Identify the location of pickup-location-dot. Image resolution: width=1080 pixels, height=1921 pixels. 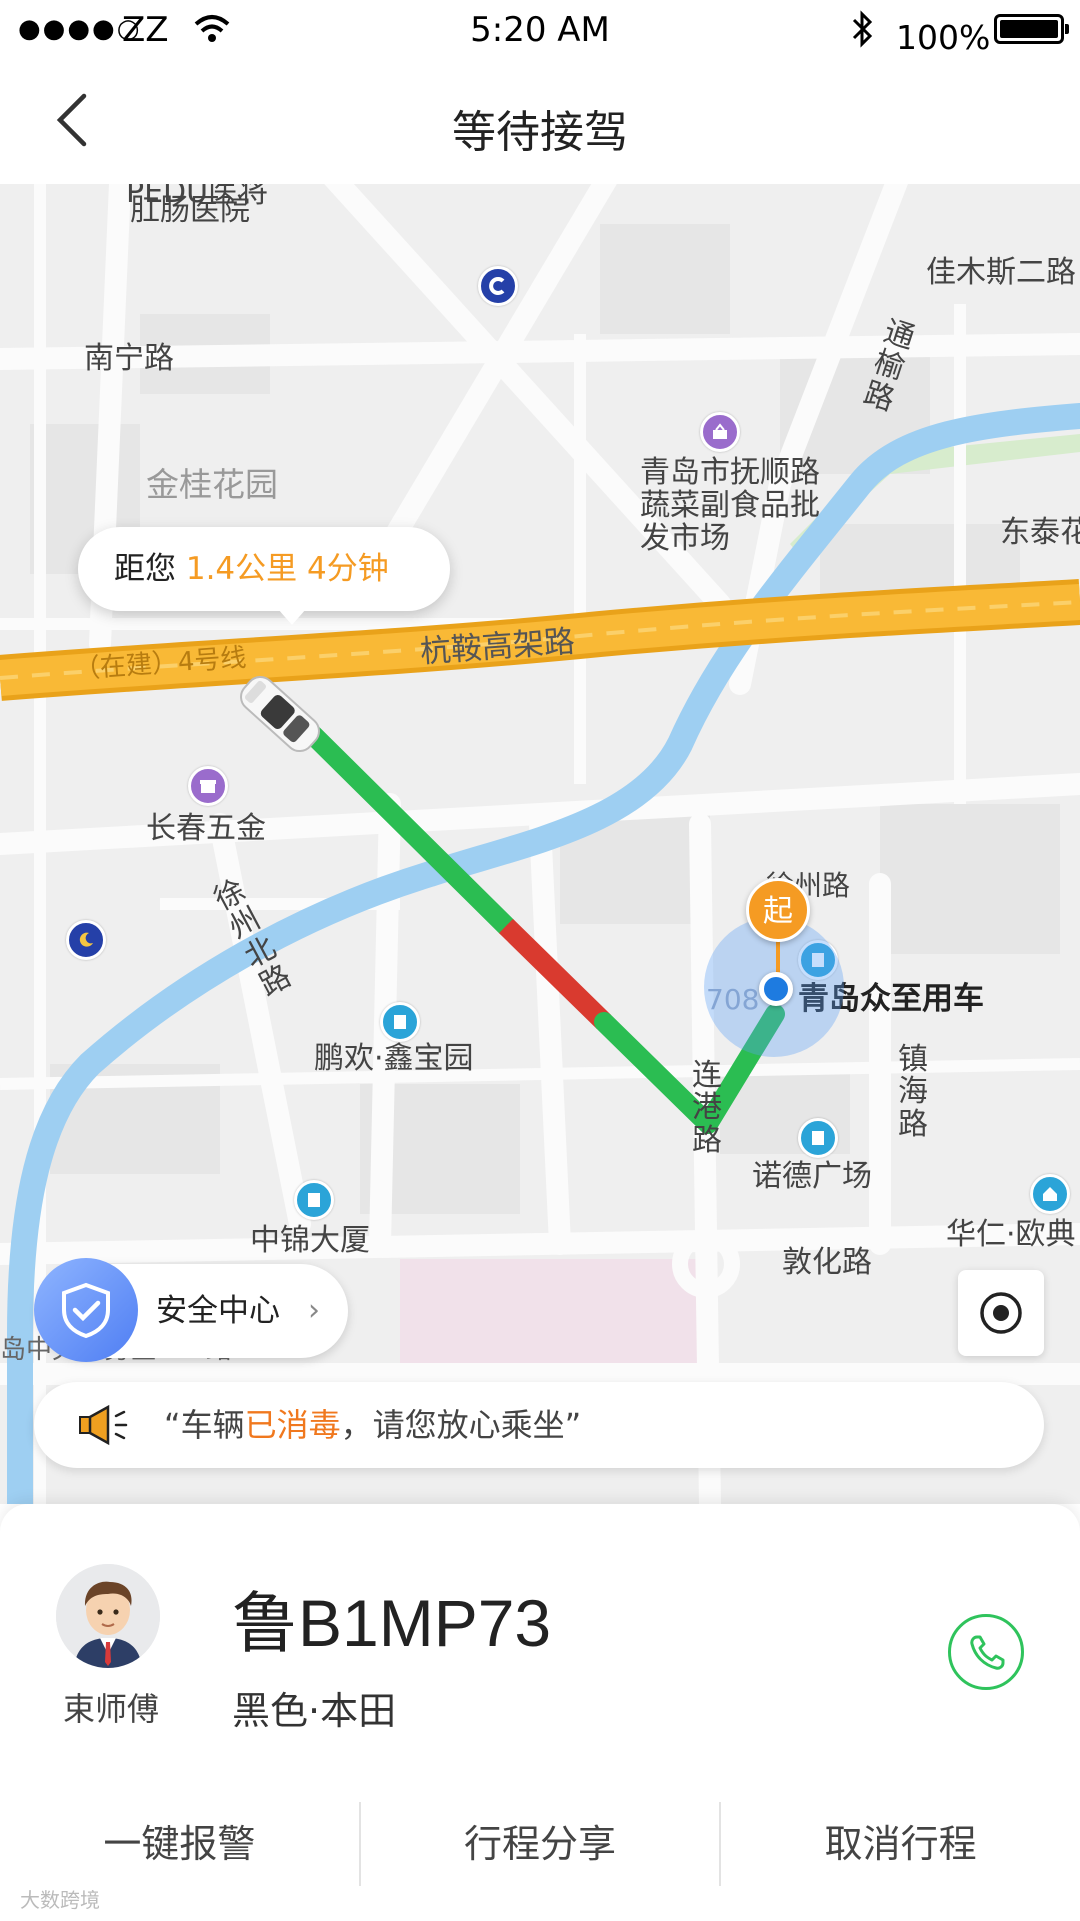
(776, 989).